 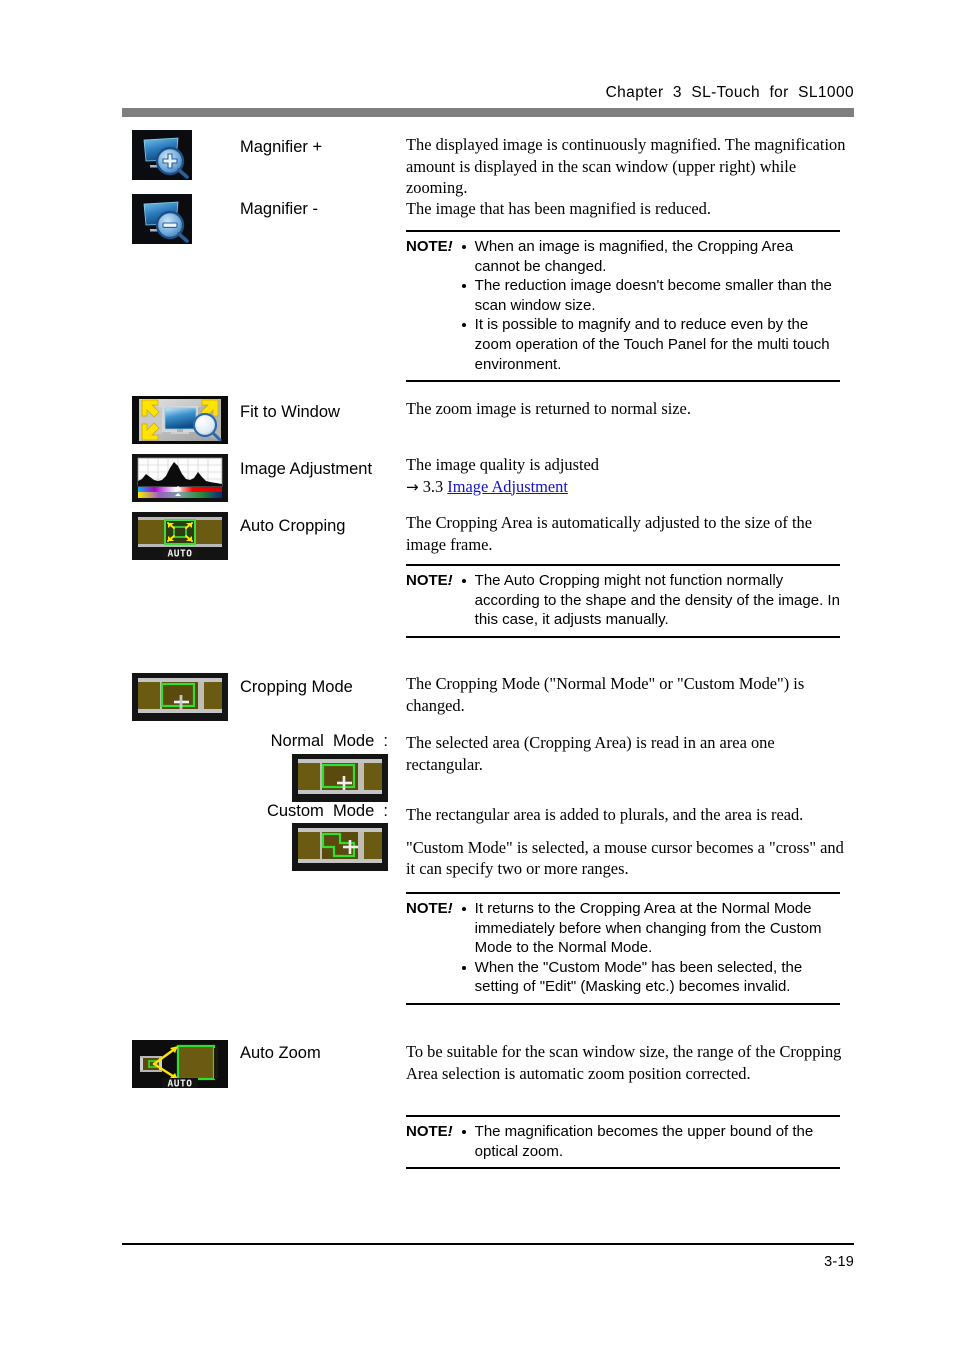 I want to click on label-cropping-mode: Cropping Mode, so click(x=296, y=687).